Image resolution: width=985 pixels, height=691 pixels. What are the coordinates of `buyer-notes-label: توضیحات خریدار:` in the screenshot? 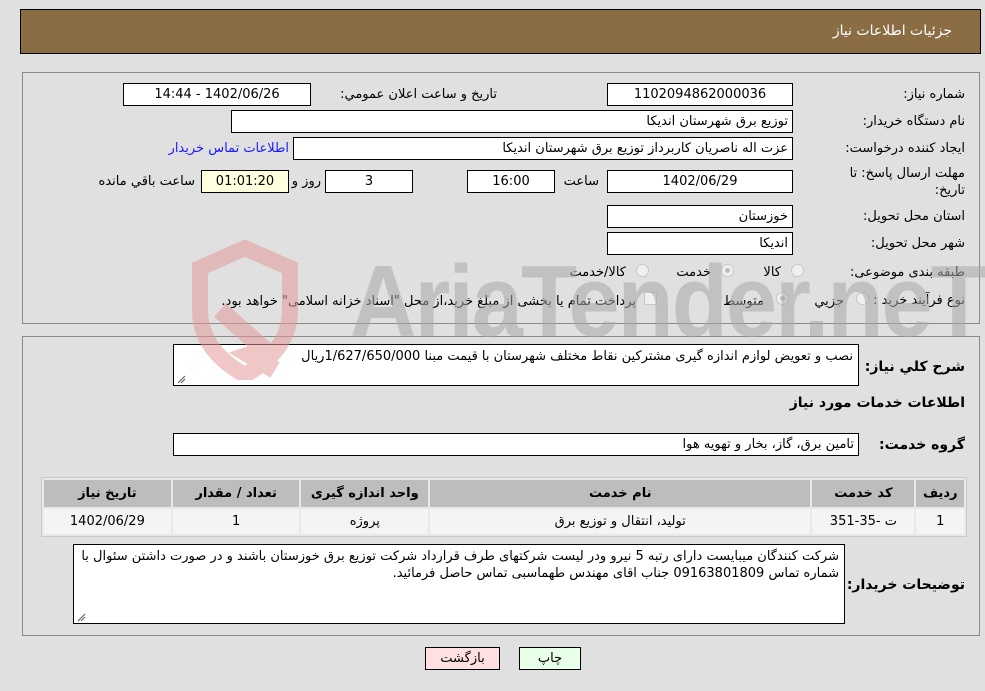 It's located at (905, 585).